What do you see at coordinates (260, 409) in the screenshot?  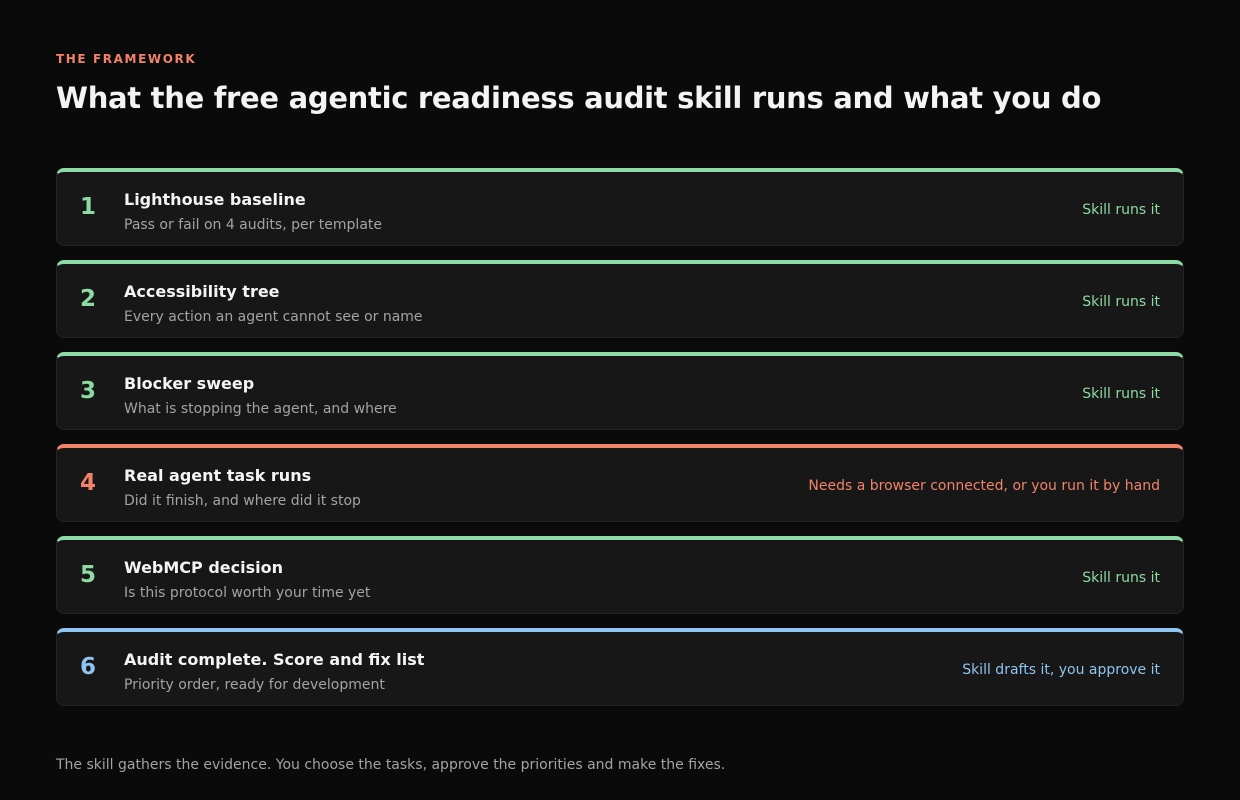 I see `step-description: What is stopping the agent, and where` at bounding box center [260, 409].